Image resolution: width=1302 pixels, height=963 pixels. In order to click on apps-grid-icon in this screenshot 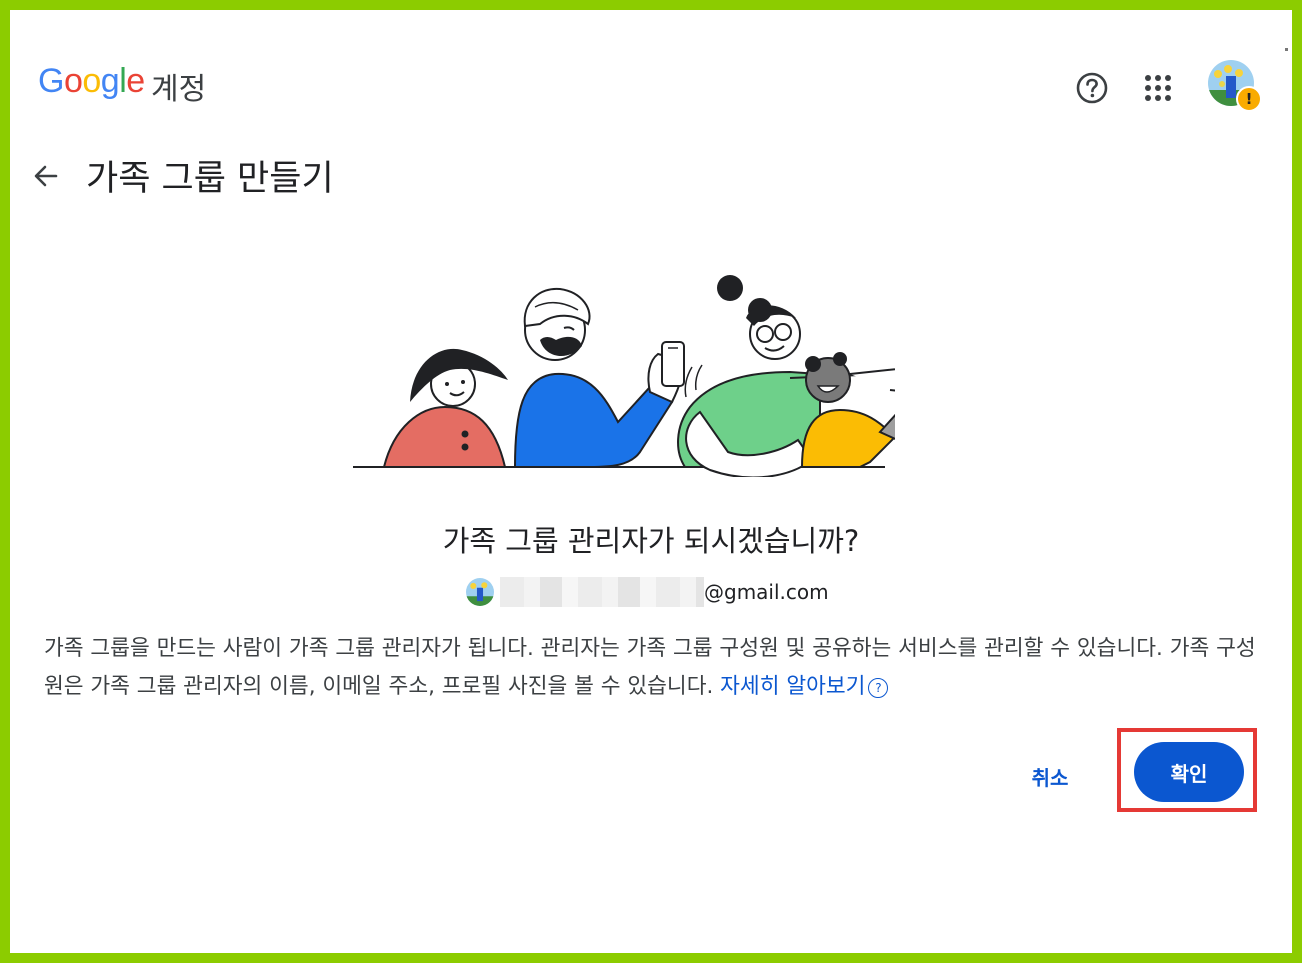, I will do `click(1158, 88)`.